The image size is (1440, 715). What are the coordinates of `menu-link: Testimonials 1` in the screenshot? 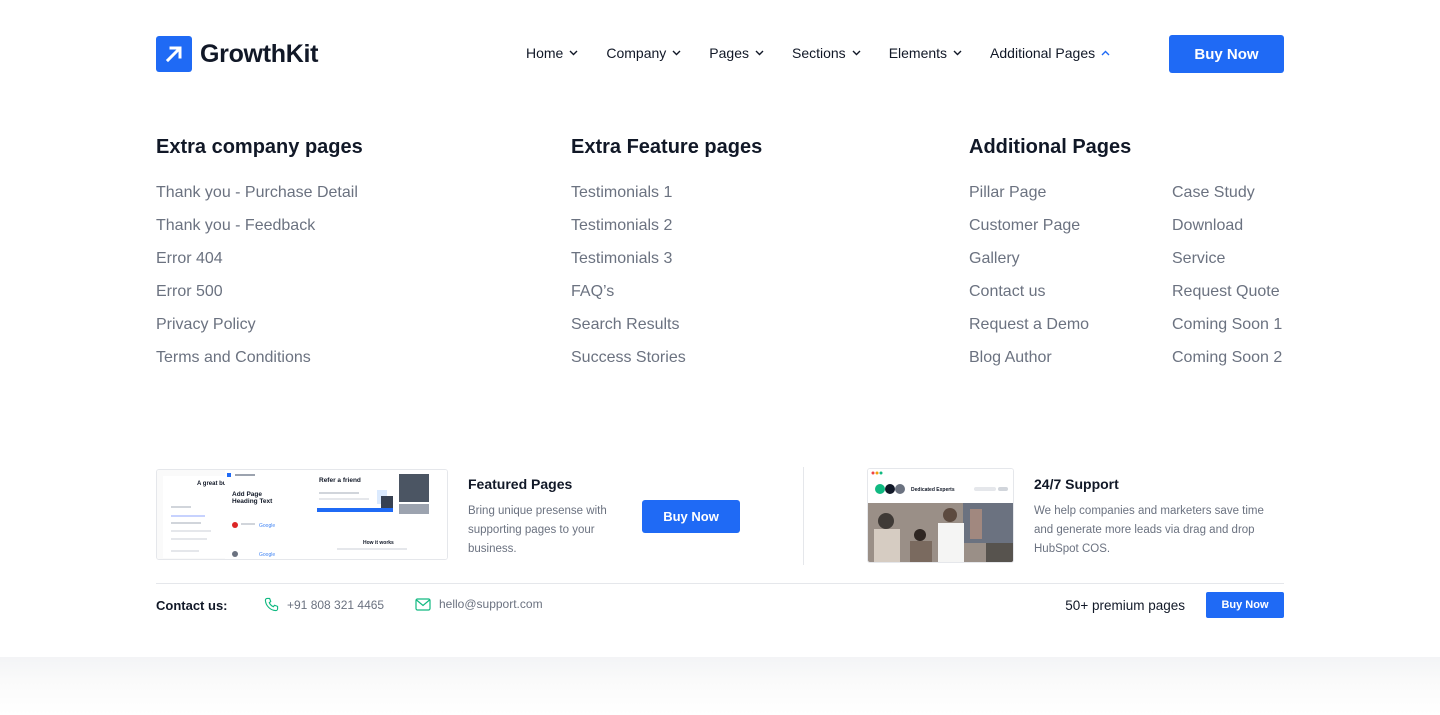 It's located at (666, 193).